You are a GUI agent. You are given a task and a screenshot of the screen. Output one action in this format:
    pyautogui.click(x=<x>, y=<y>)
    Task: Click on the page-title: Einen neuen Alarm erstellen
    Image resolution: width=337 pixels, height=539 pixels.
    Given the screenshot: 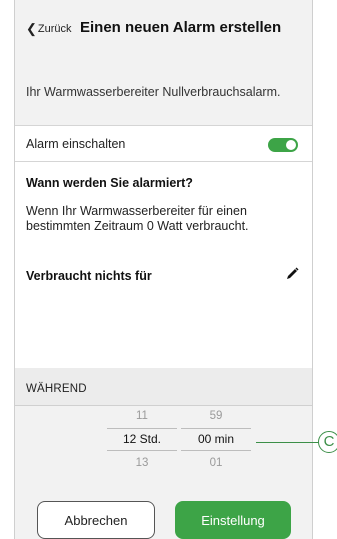 What is the action you would take?
    pyautogui.click(x=181, y=27)
    